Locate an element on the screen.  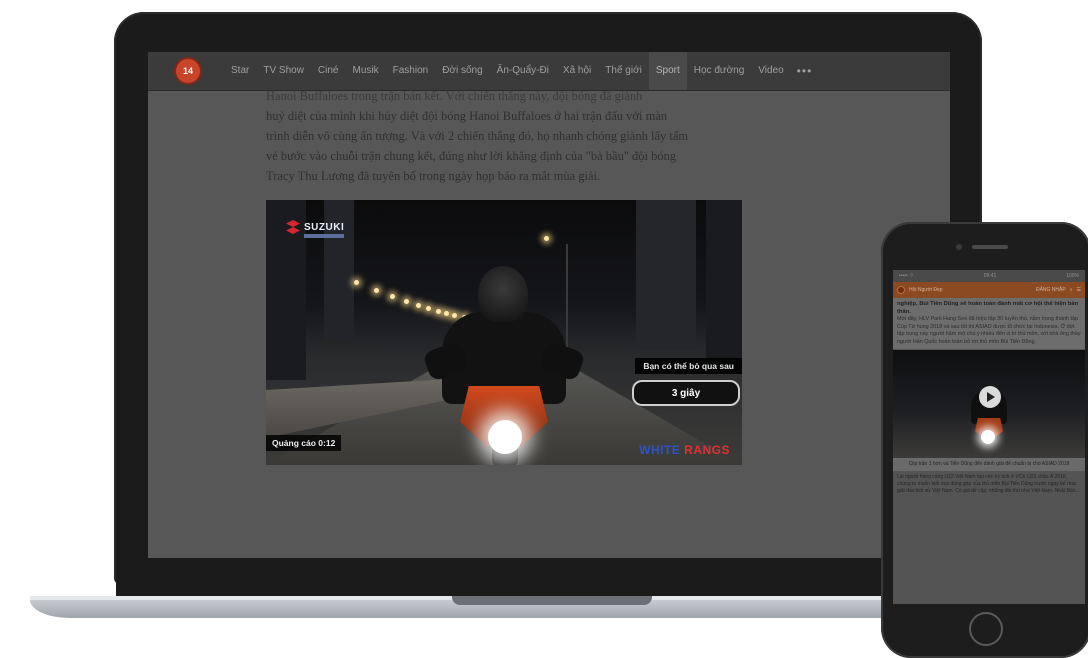
phone-video-player is located at coordinates (989, 404).